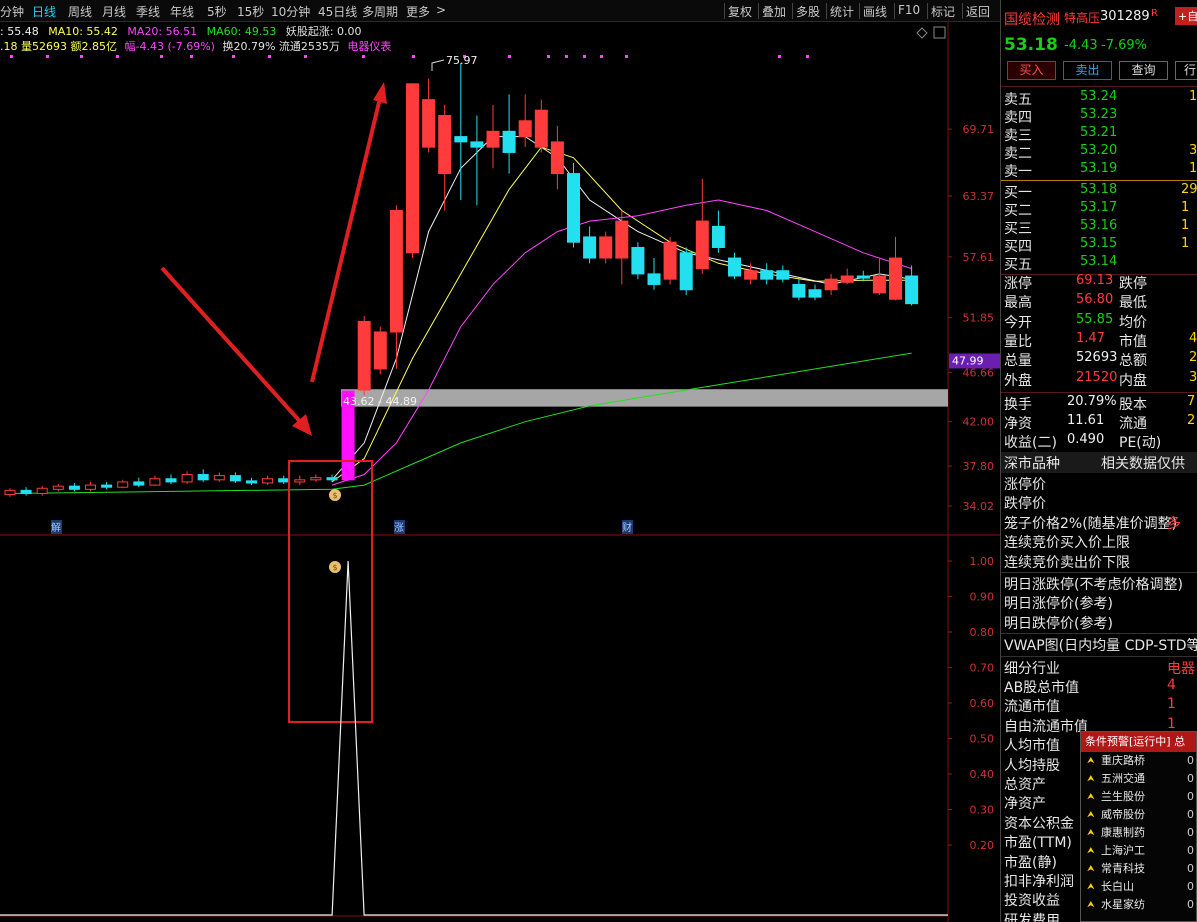 The image size is (1197, 922). Describe the element at coordinates (148, 11) in the screenshot. I see `period-tab-4: 季线` at that location.